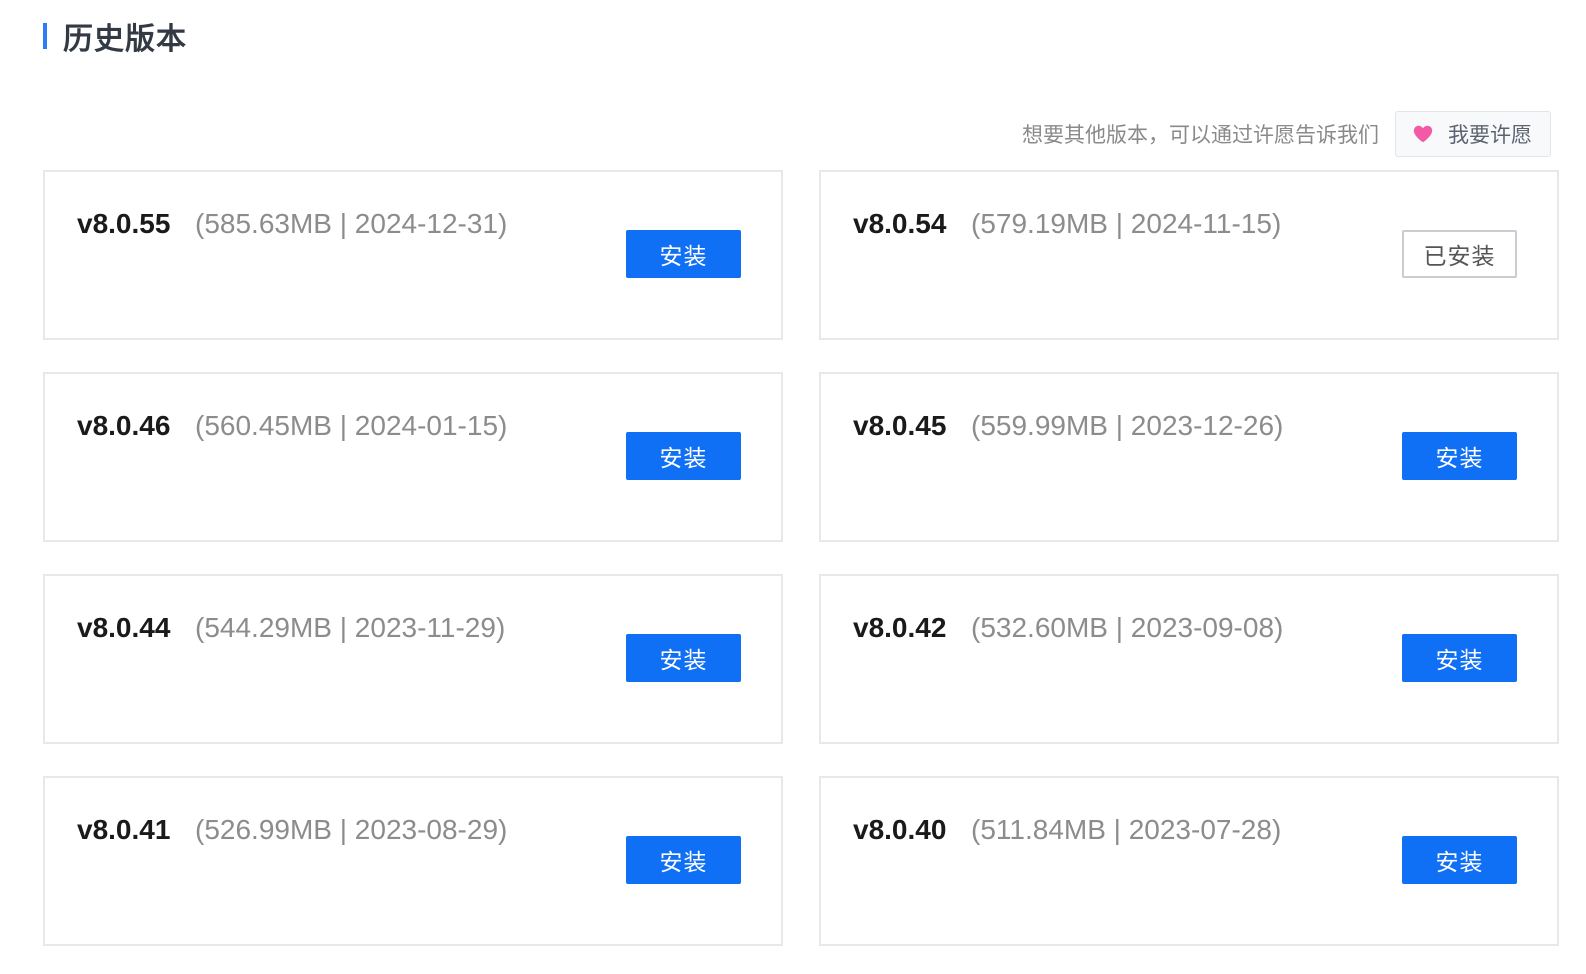  Describe the element at coordinates (1126, 223) in the screenshot. I see `version-meta: (579.19MB | 2024-11-15)` at that location.